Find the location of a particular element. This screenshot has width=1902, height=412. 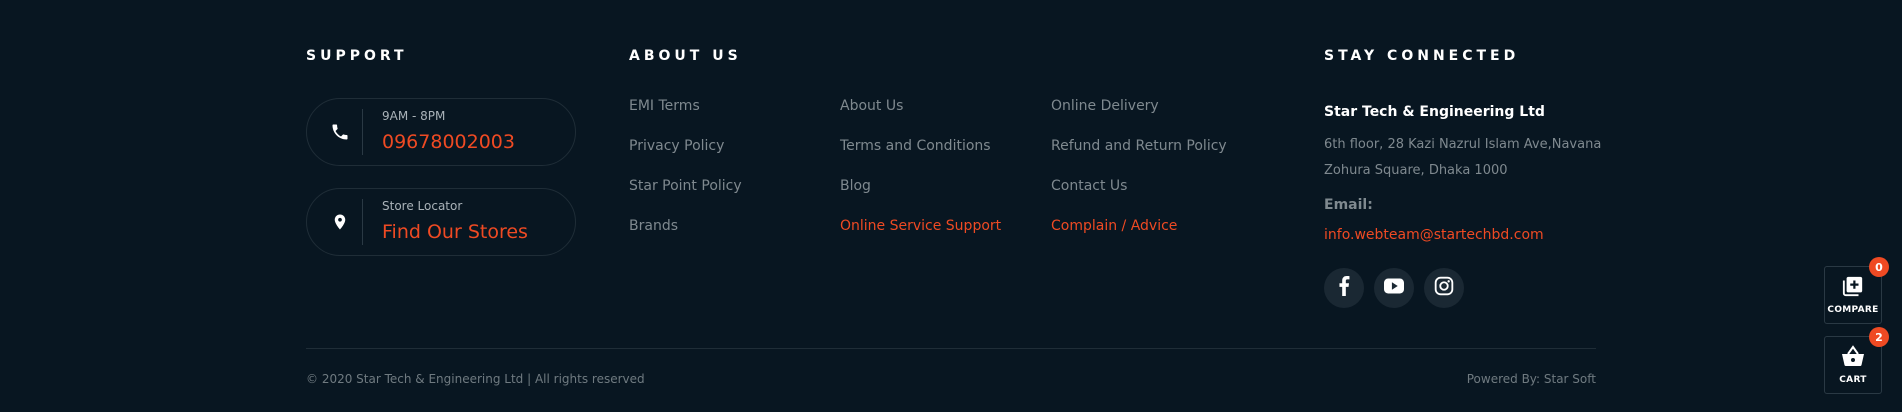

compare-button: COMPARE 0 is located at coordinates (1856, 290).